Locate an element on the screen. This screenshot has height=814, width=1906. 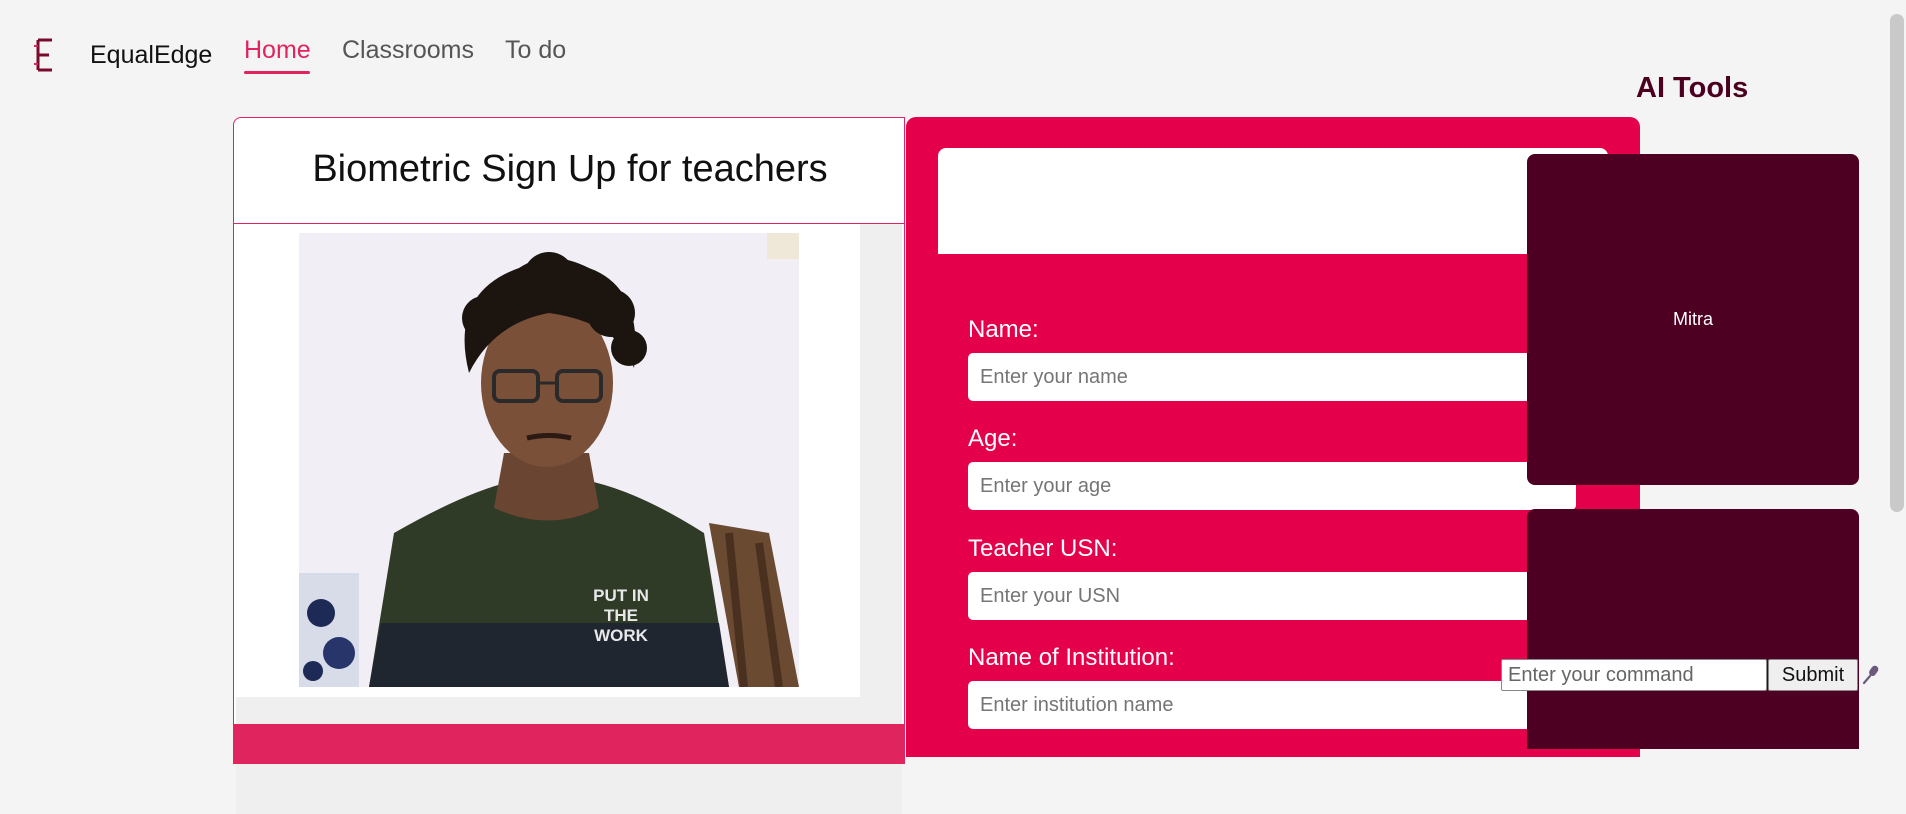
equaledge-logo-icon is located at coordinates (43, 55).